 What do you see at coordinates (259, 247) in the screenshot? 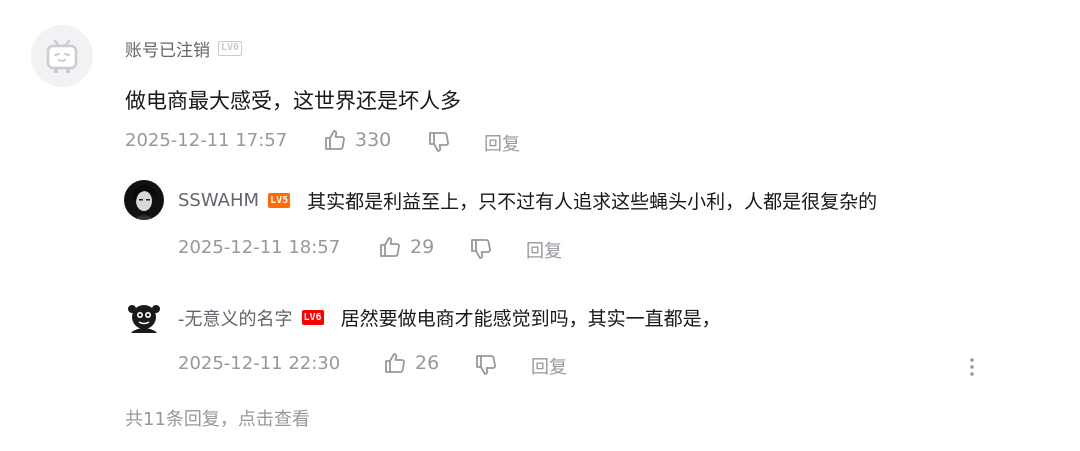
I see `reply-time: 2025-12-11 18:57` at bounding box center [259, 247].